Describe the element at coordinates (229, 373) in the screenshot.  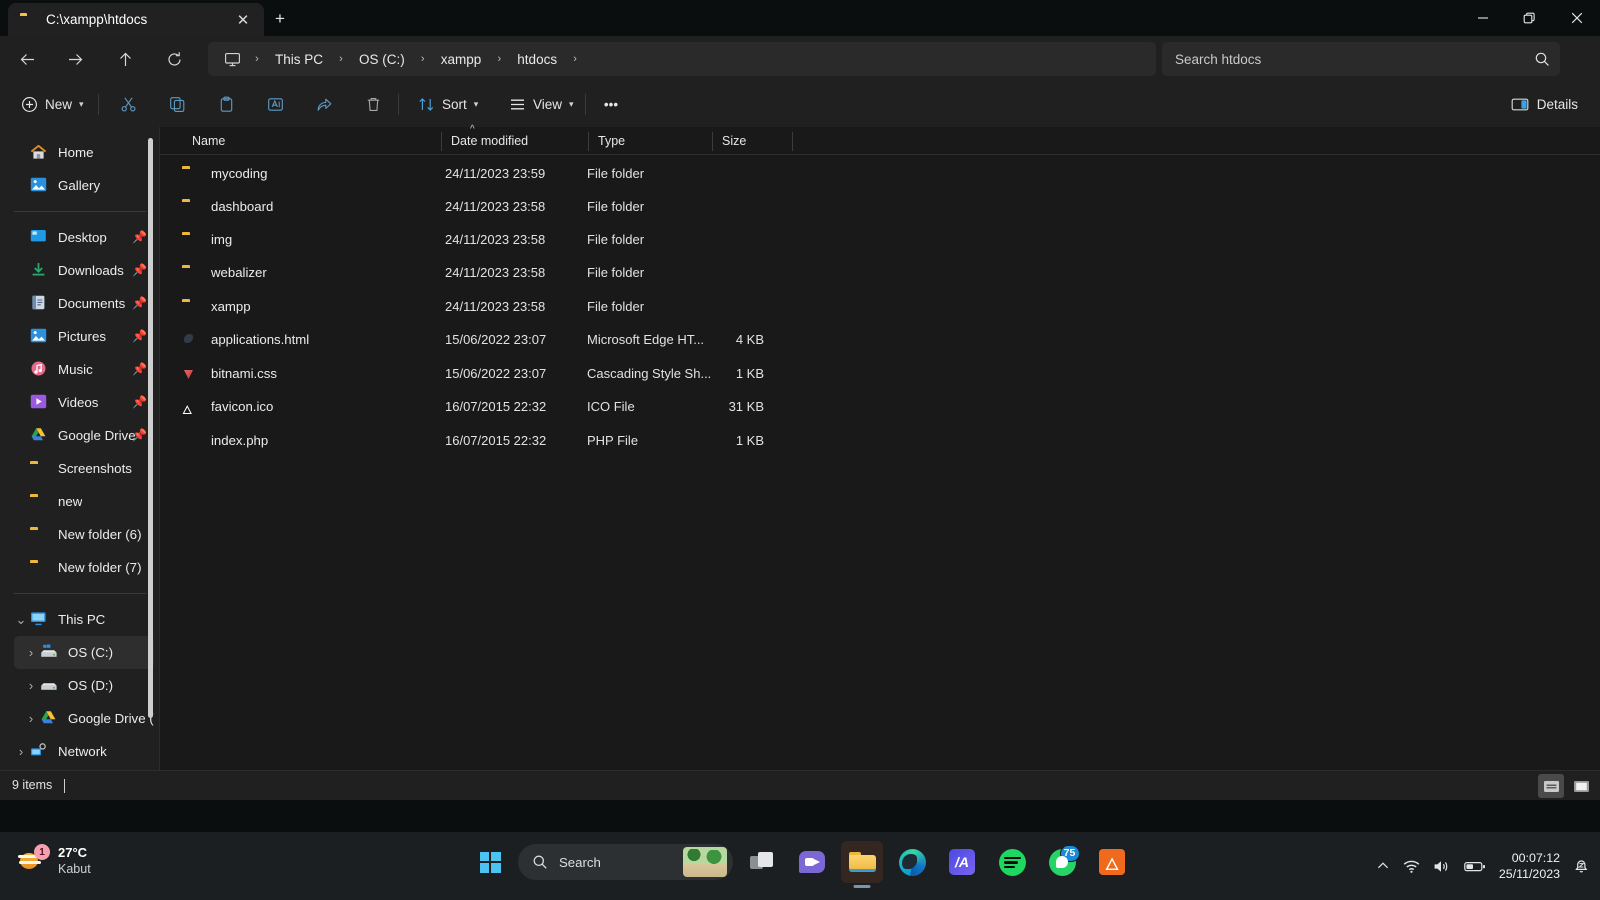
I see `file-name-cell: bitnami.css` at that location.